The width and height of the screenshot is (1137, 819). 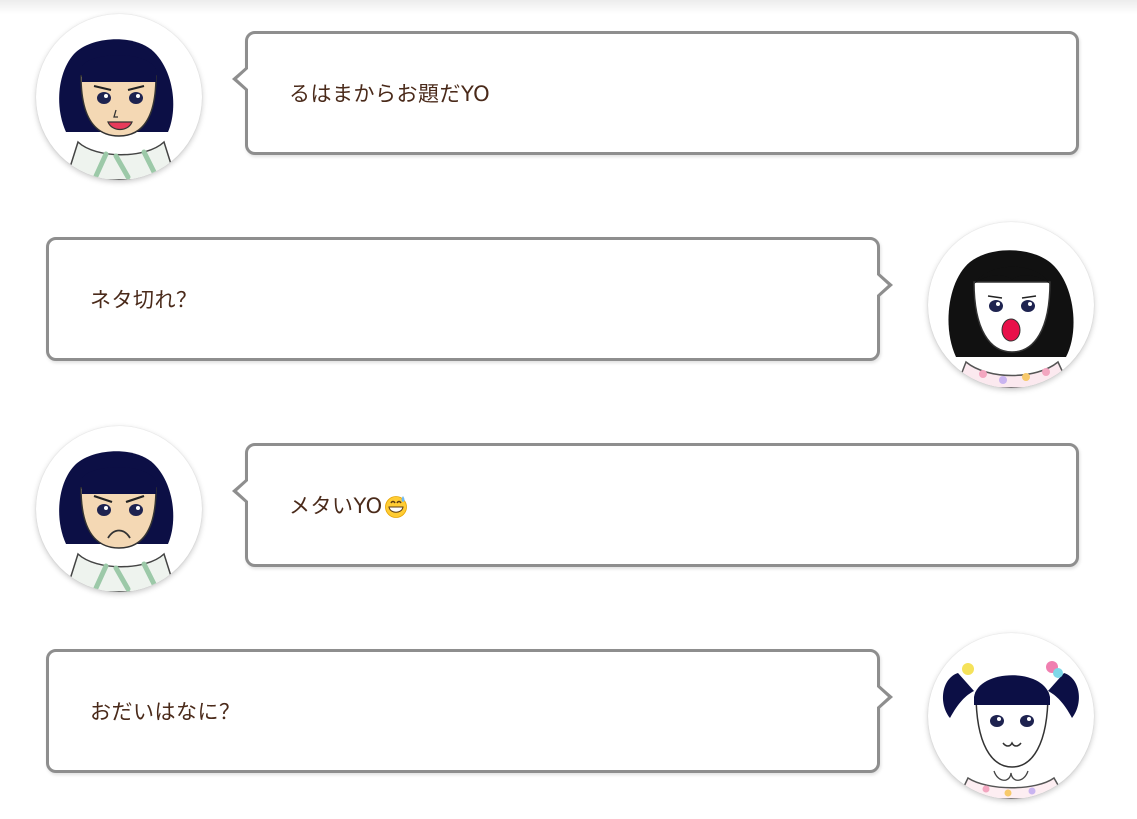 What do you see at coordinates (144, 300) in the screenshot?
I see `message-text-2: ネタ切れ？` at bounding box center [144, 300].